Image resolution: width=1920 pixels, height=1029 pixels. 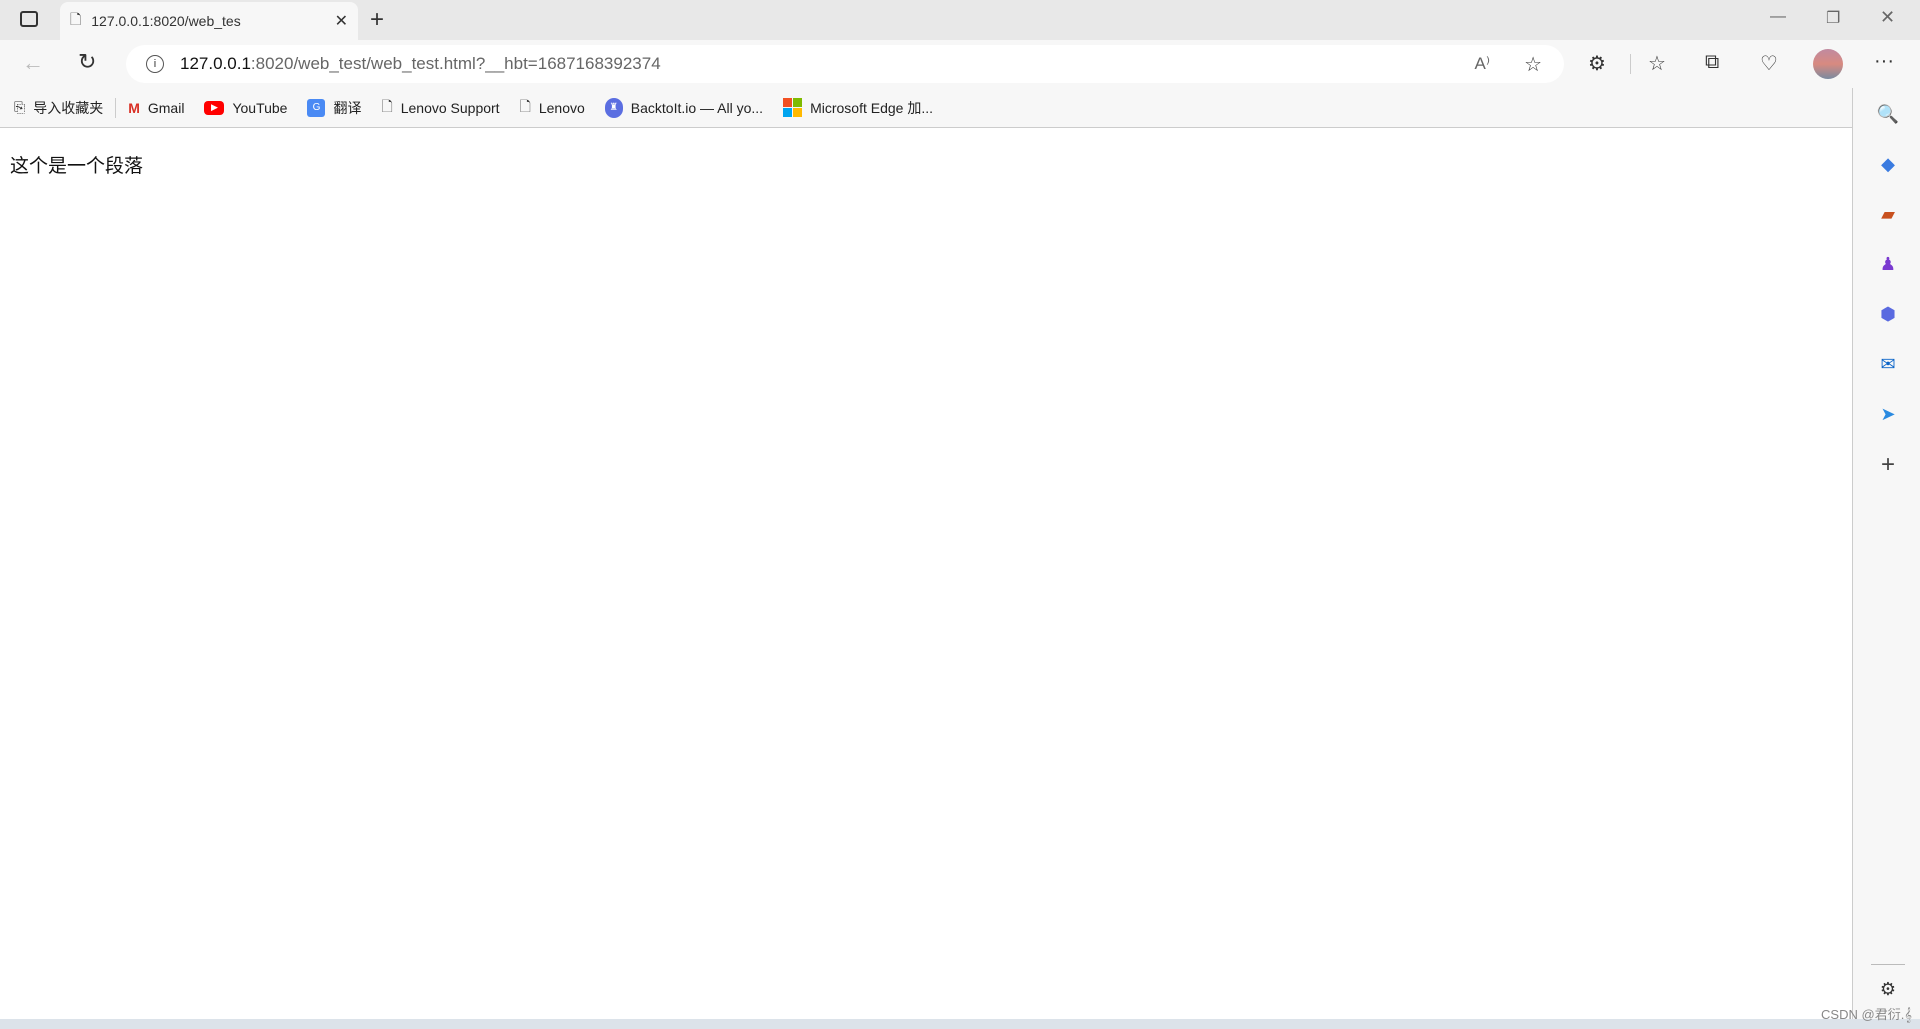 What do you see at coordinates (1833, 18) in the screenshot?
I see `restore-icon: ❐` at bounding box center [1833, 18].